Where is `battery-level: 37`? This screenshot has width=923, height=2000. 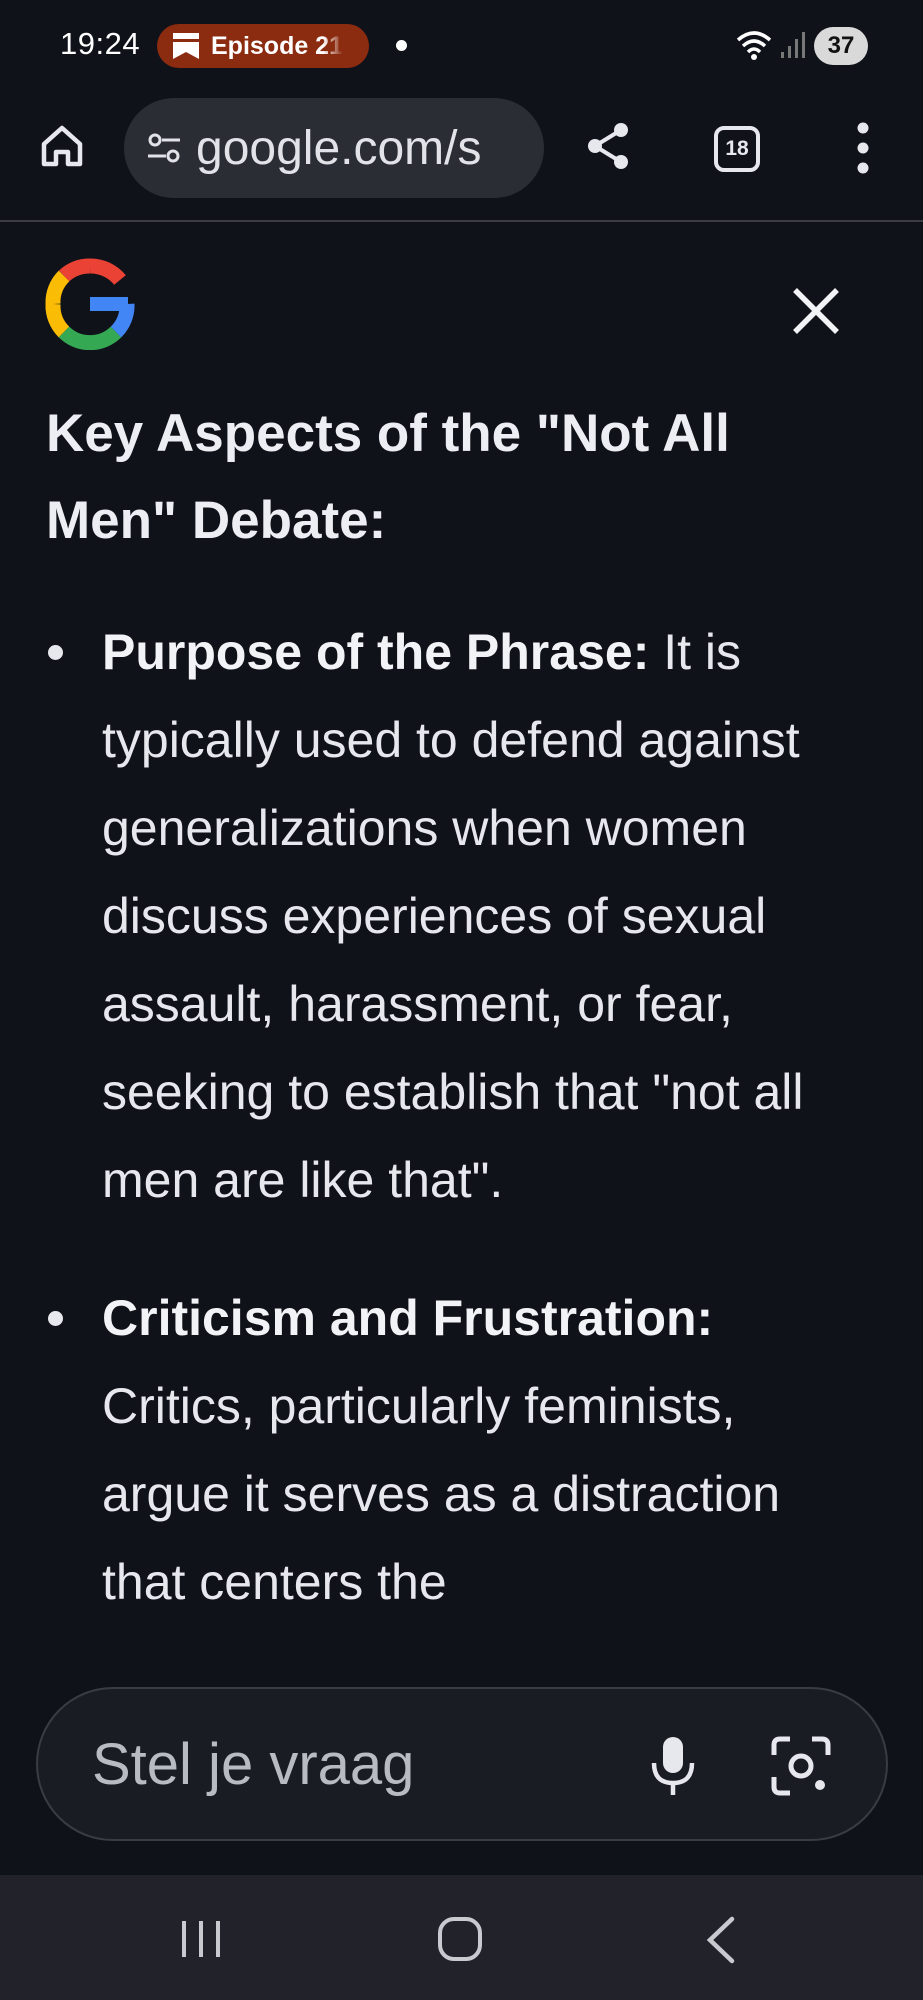
battery-level: 37 is located at coordinates (841, 45).